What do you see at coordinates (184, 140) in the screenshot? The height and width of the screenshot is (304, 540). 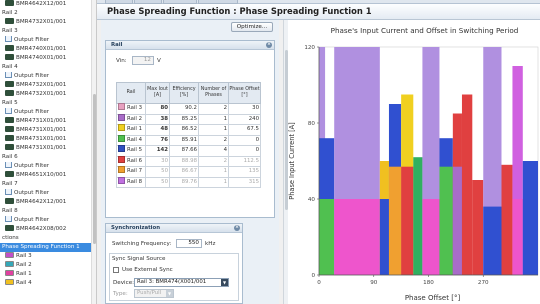 I see `rail-eff-cell: 85.91` at bounding box center [184, 140].